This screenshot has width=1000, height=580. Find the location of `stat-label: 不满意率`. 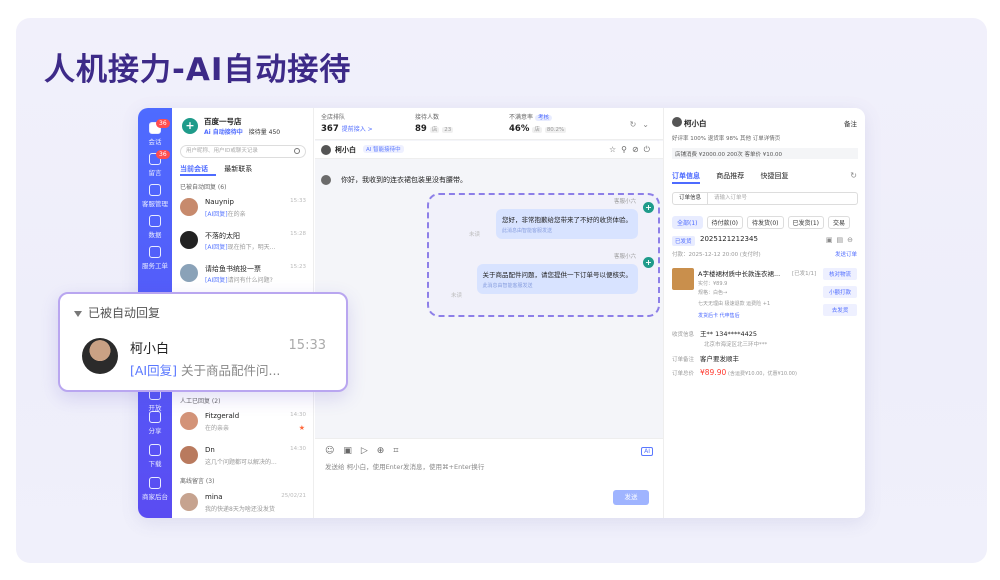

stat-label: 不满意率 is located at coordinates (521, 117).